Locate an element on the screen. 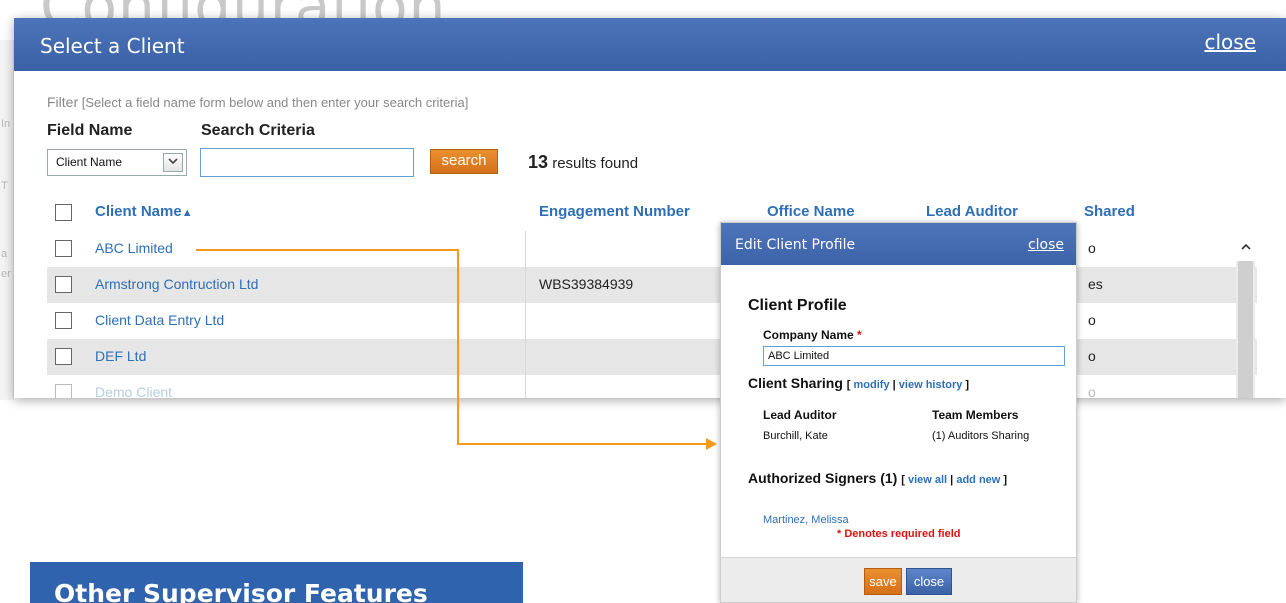 The height and width of the screenshot is (603, 1286). client-sharing-heading-text: Client Sharing is located at coordinates (795, 383).